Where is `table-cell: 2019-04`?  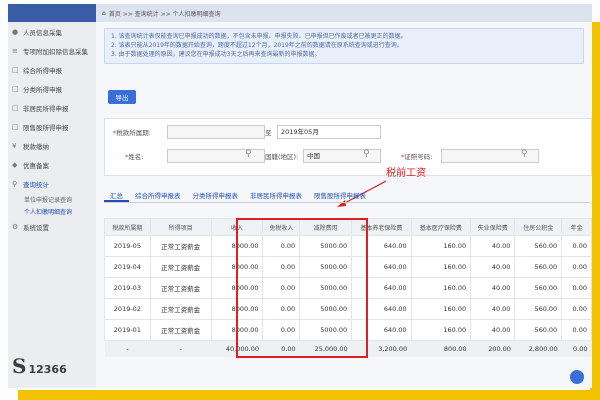
table-cell: 2019-04 is located at coordinates (127, 267).